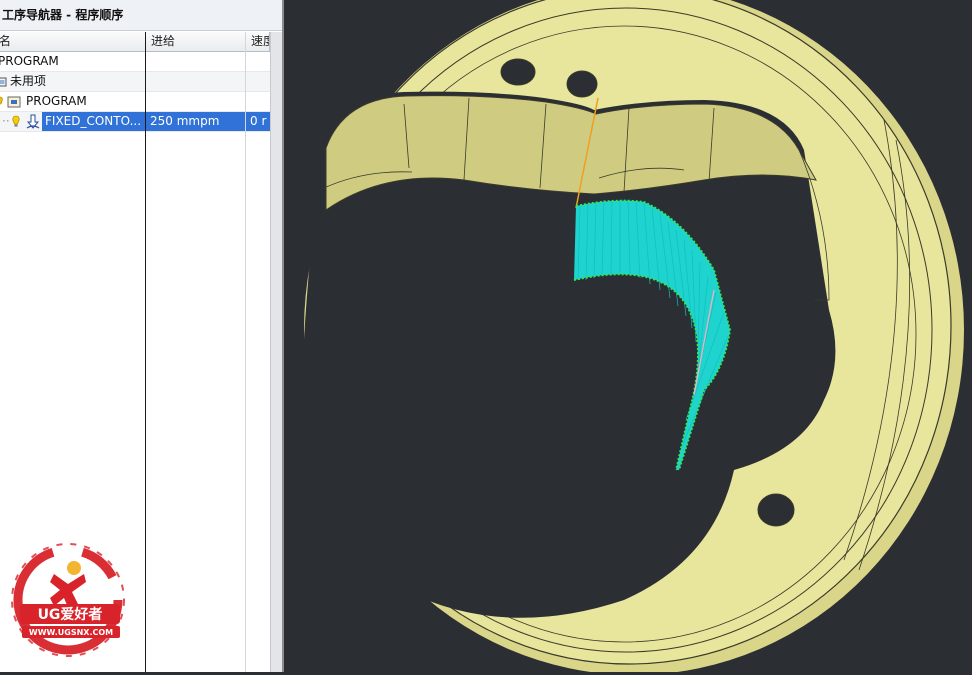 The height and width of the screenshot is (675, 972). What do you see at coordinates (258, 121) in the screenshot?
I see `speed-value: 0 r` at bounding box center [258, 121].